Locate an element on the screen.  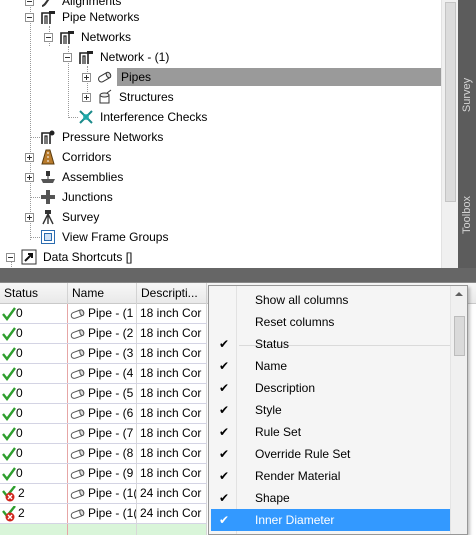
table-row: 0 Pipe - (1 18 inch Cor is located at coordinates (103, 314).